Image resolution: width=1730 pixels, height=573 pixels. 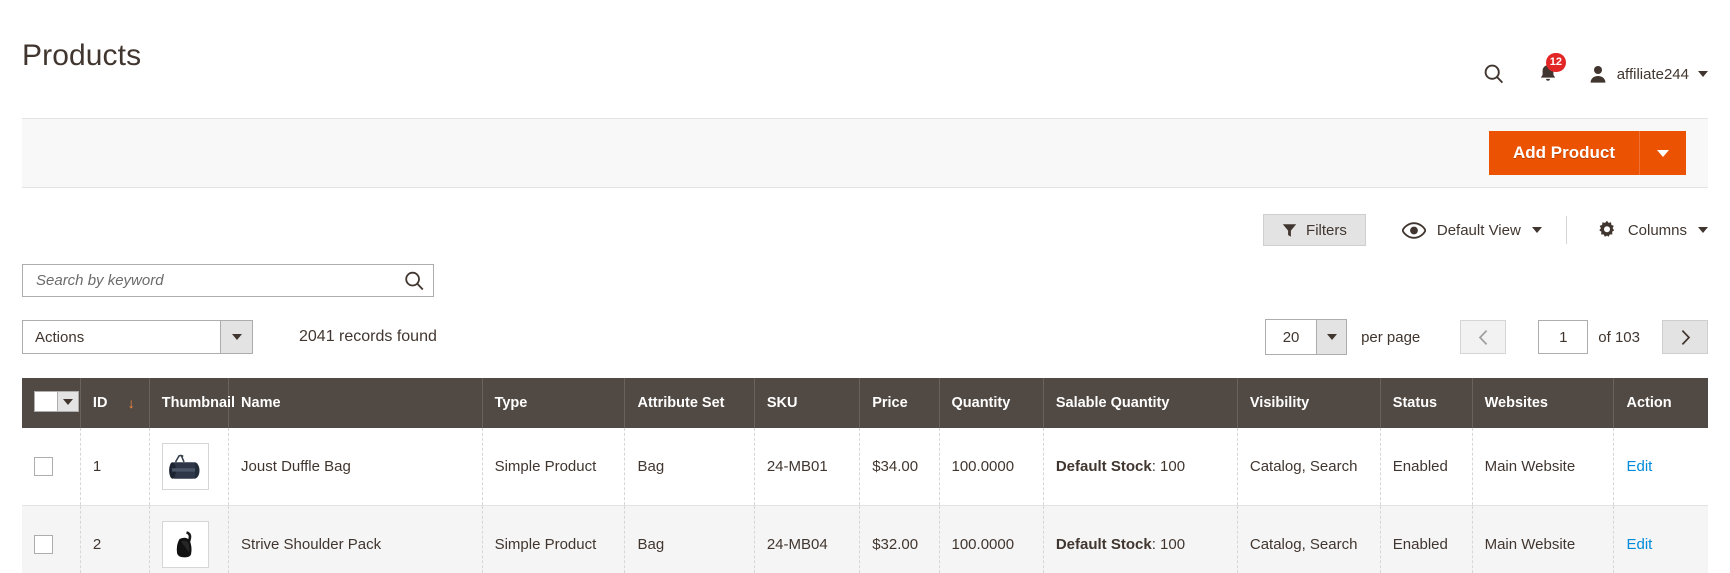 I want to click on column-header-id: ID ↓, so click(x=115, y=403).